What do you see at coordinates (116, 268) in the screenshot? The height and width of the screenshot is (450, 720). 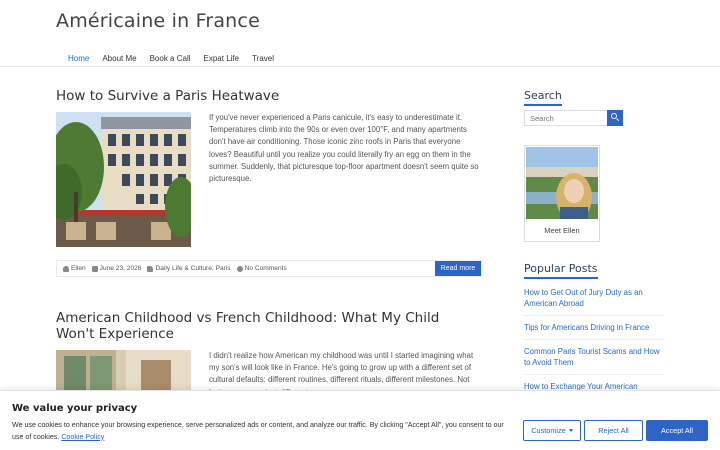 I see `post-date: June 23, 2026` at bounding box center [116, 268].